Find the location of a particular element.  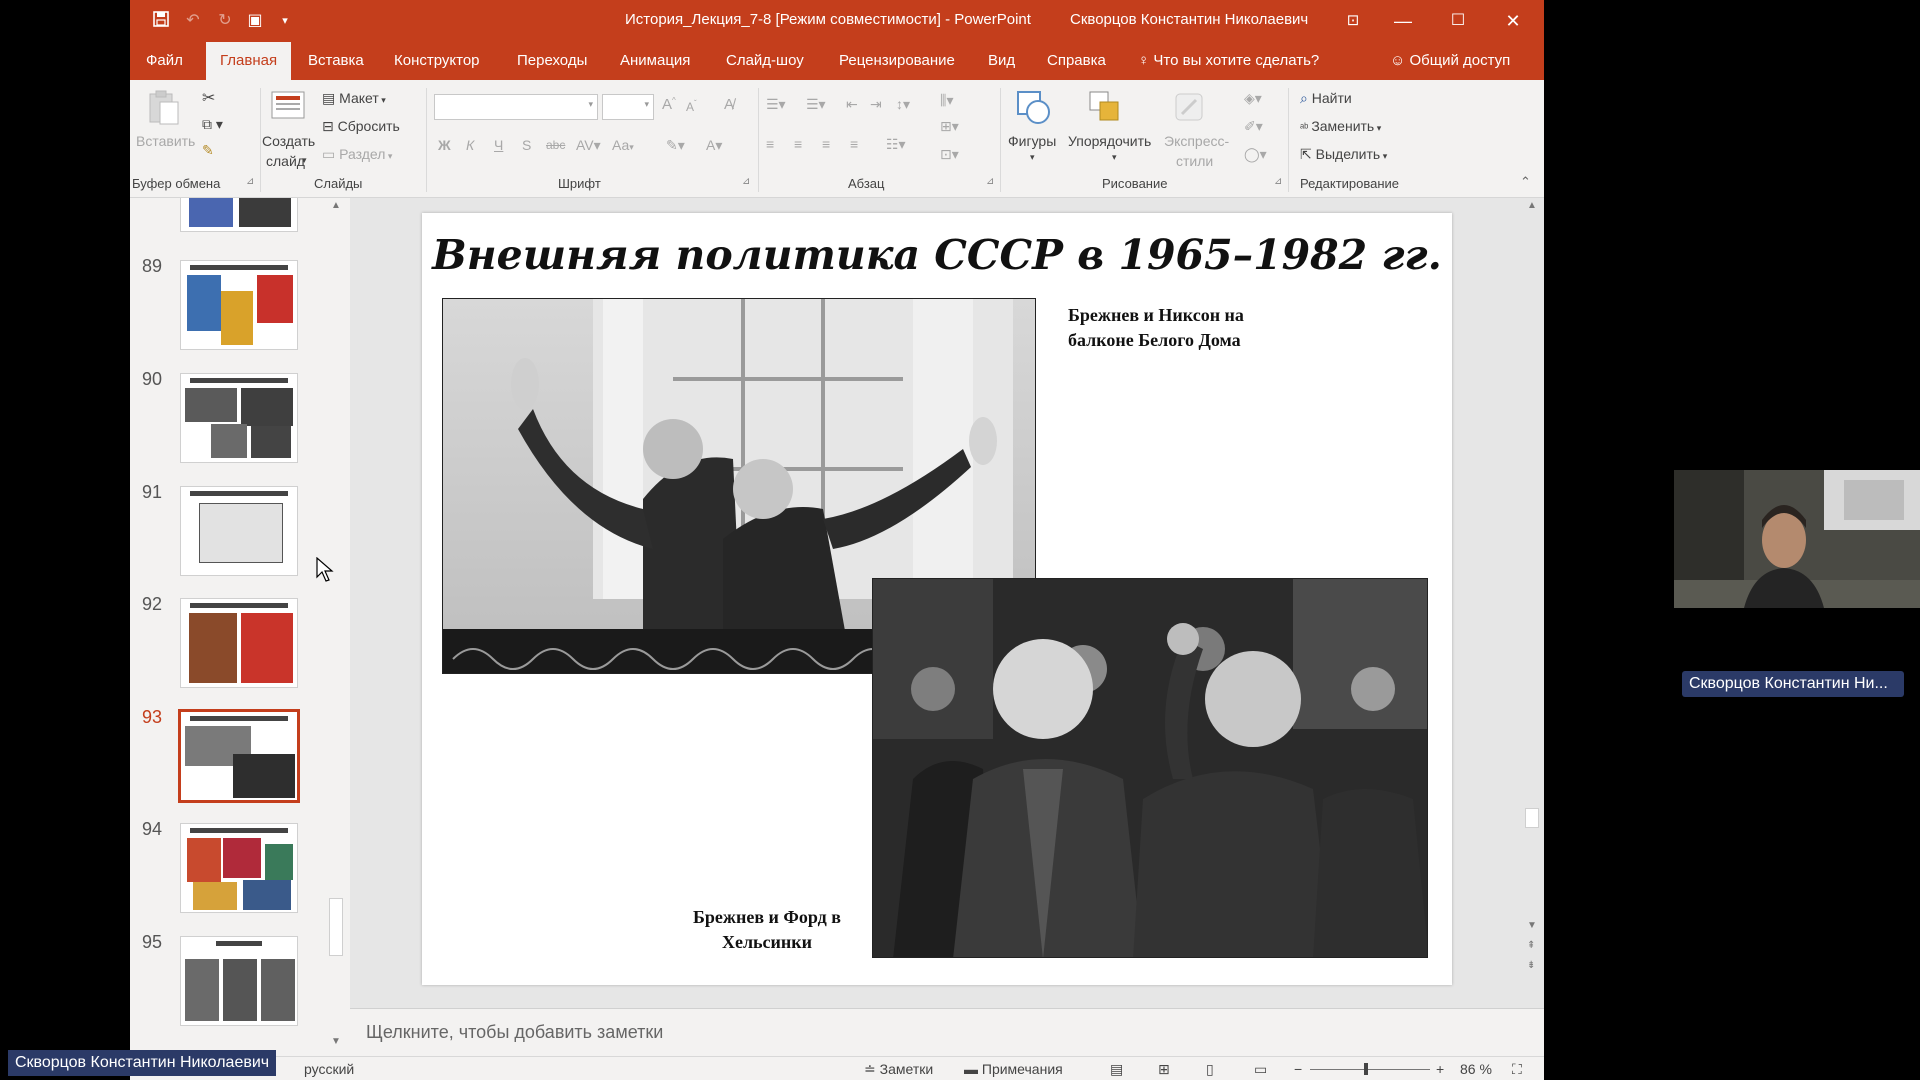

change-case-button: Аа▾ is located at coordinates (623, 145).